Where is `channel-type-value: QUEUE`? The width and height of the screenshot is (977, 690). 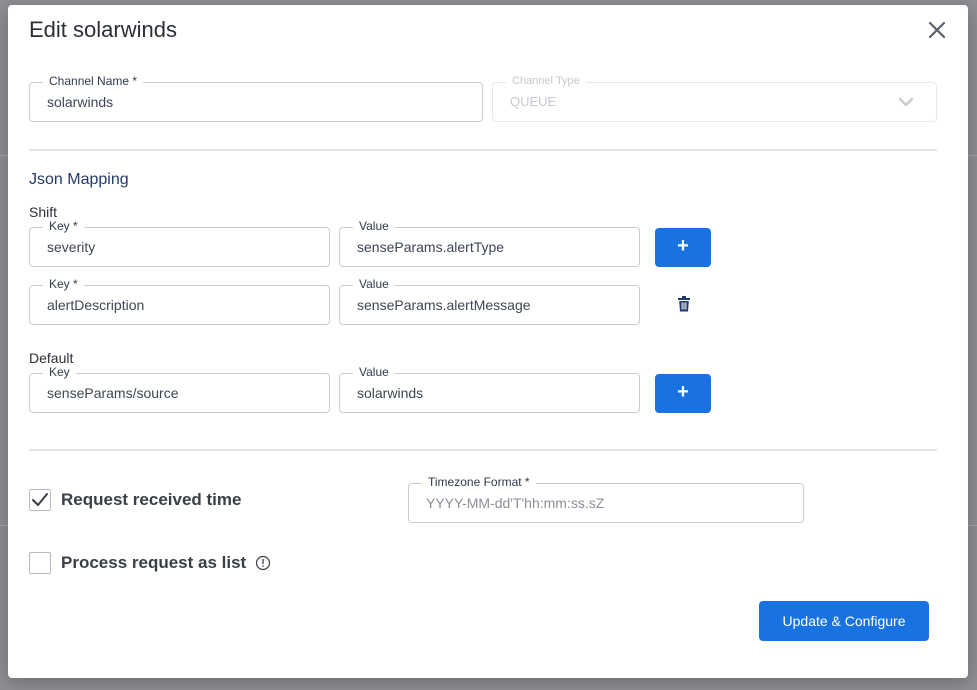 channel-type-value: QUEUE is located at coordinates (533, 101).